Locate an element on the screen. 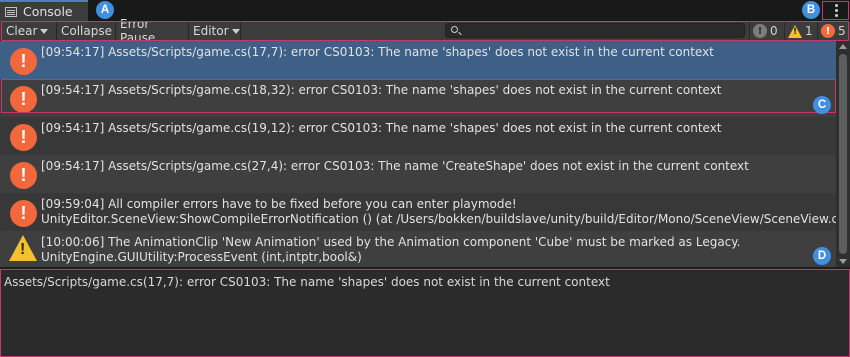  callout-d: D is located at coordinates (822, 256).